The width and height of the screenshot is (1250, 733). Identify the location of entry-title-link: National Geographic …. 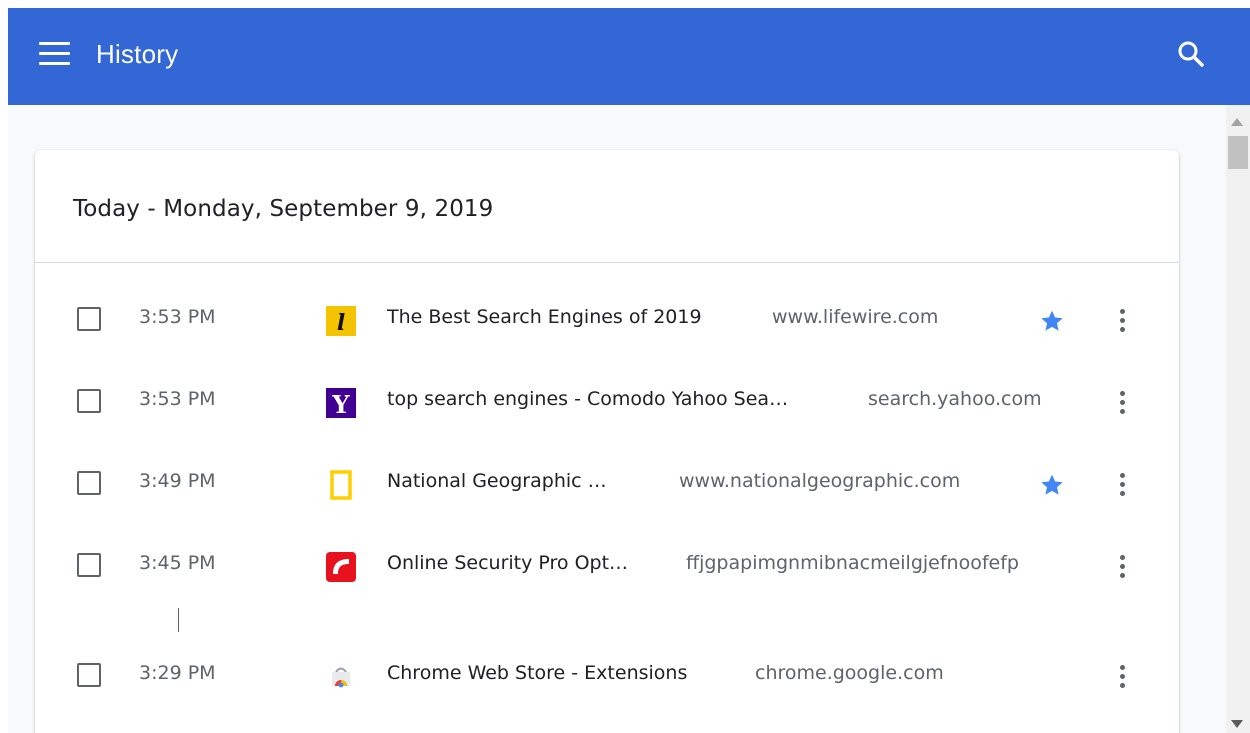
(497, 481).